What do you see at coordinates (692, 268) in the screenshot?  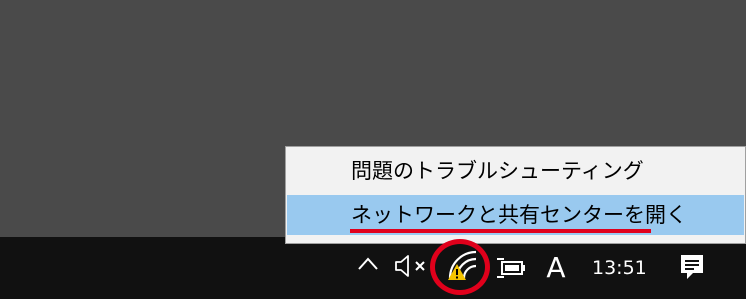 I see `notification-icon` at bounding box center [692, 268].